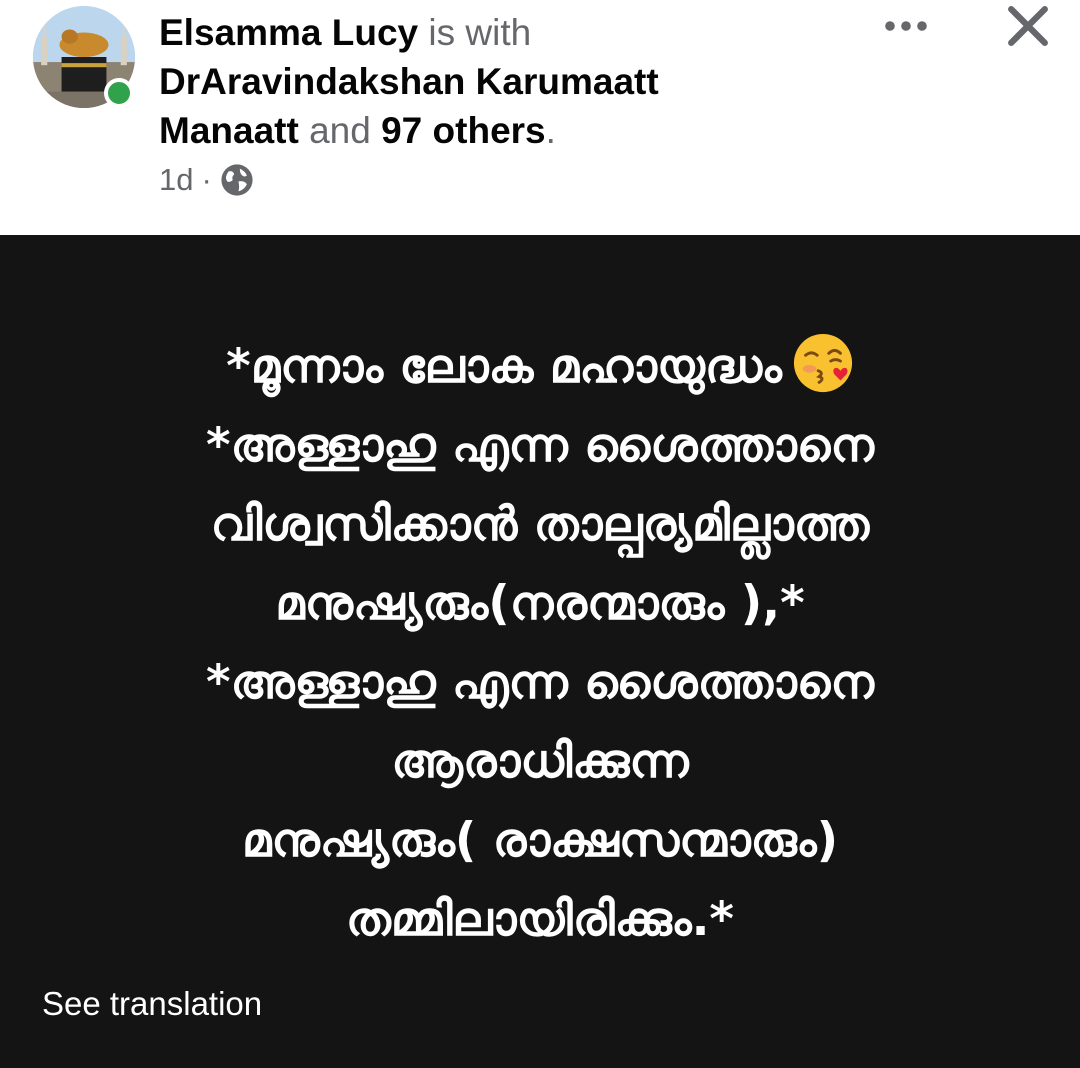 This screenshot has height=1068, width=1080. I want to click on is-with-text: is with, so click(480, 32).